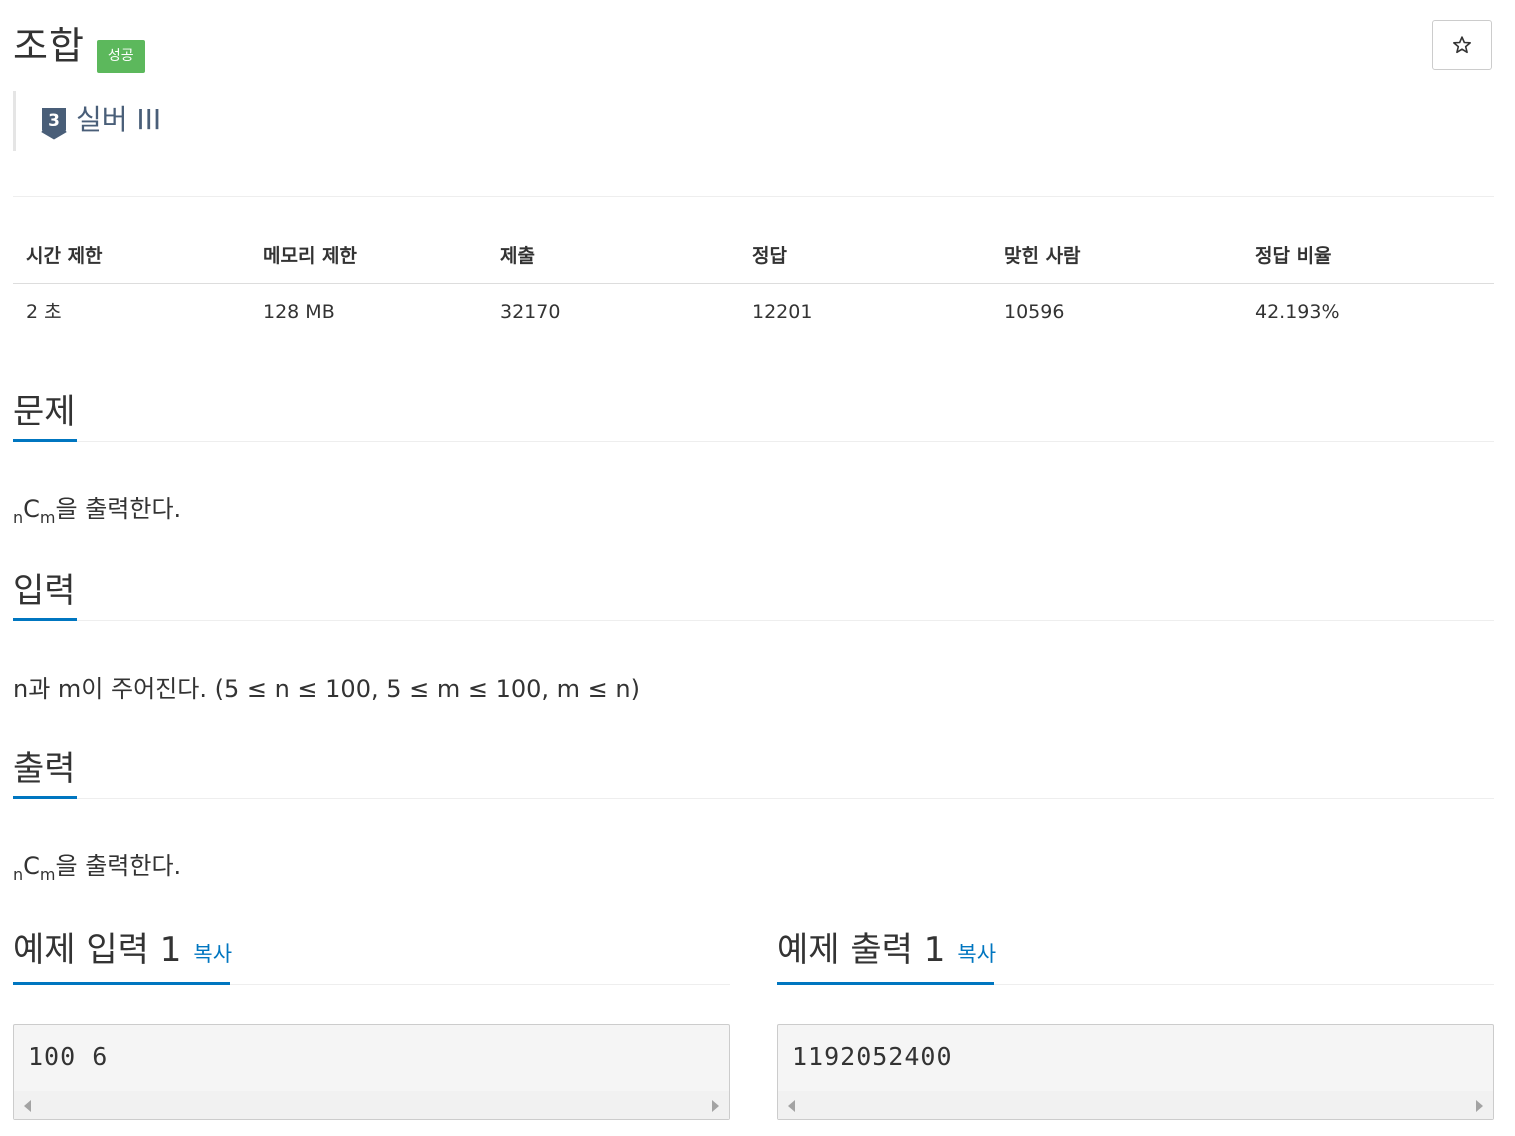 The height and width of the screenshot is (1136, 1515). What do you see at coordinates (371, 1023) in the screenshot?
I see `sample-input-column: 예제 입력 1 복사 100 6` at bounding box center [371, 1023].